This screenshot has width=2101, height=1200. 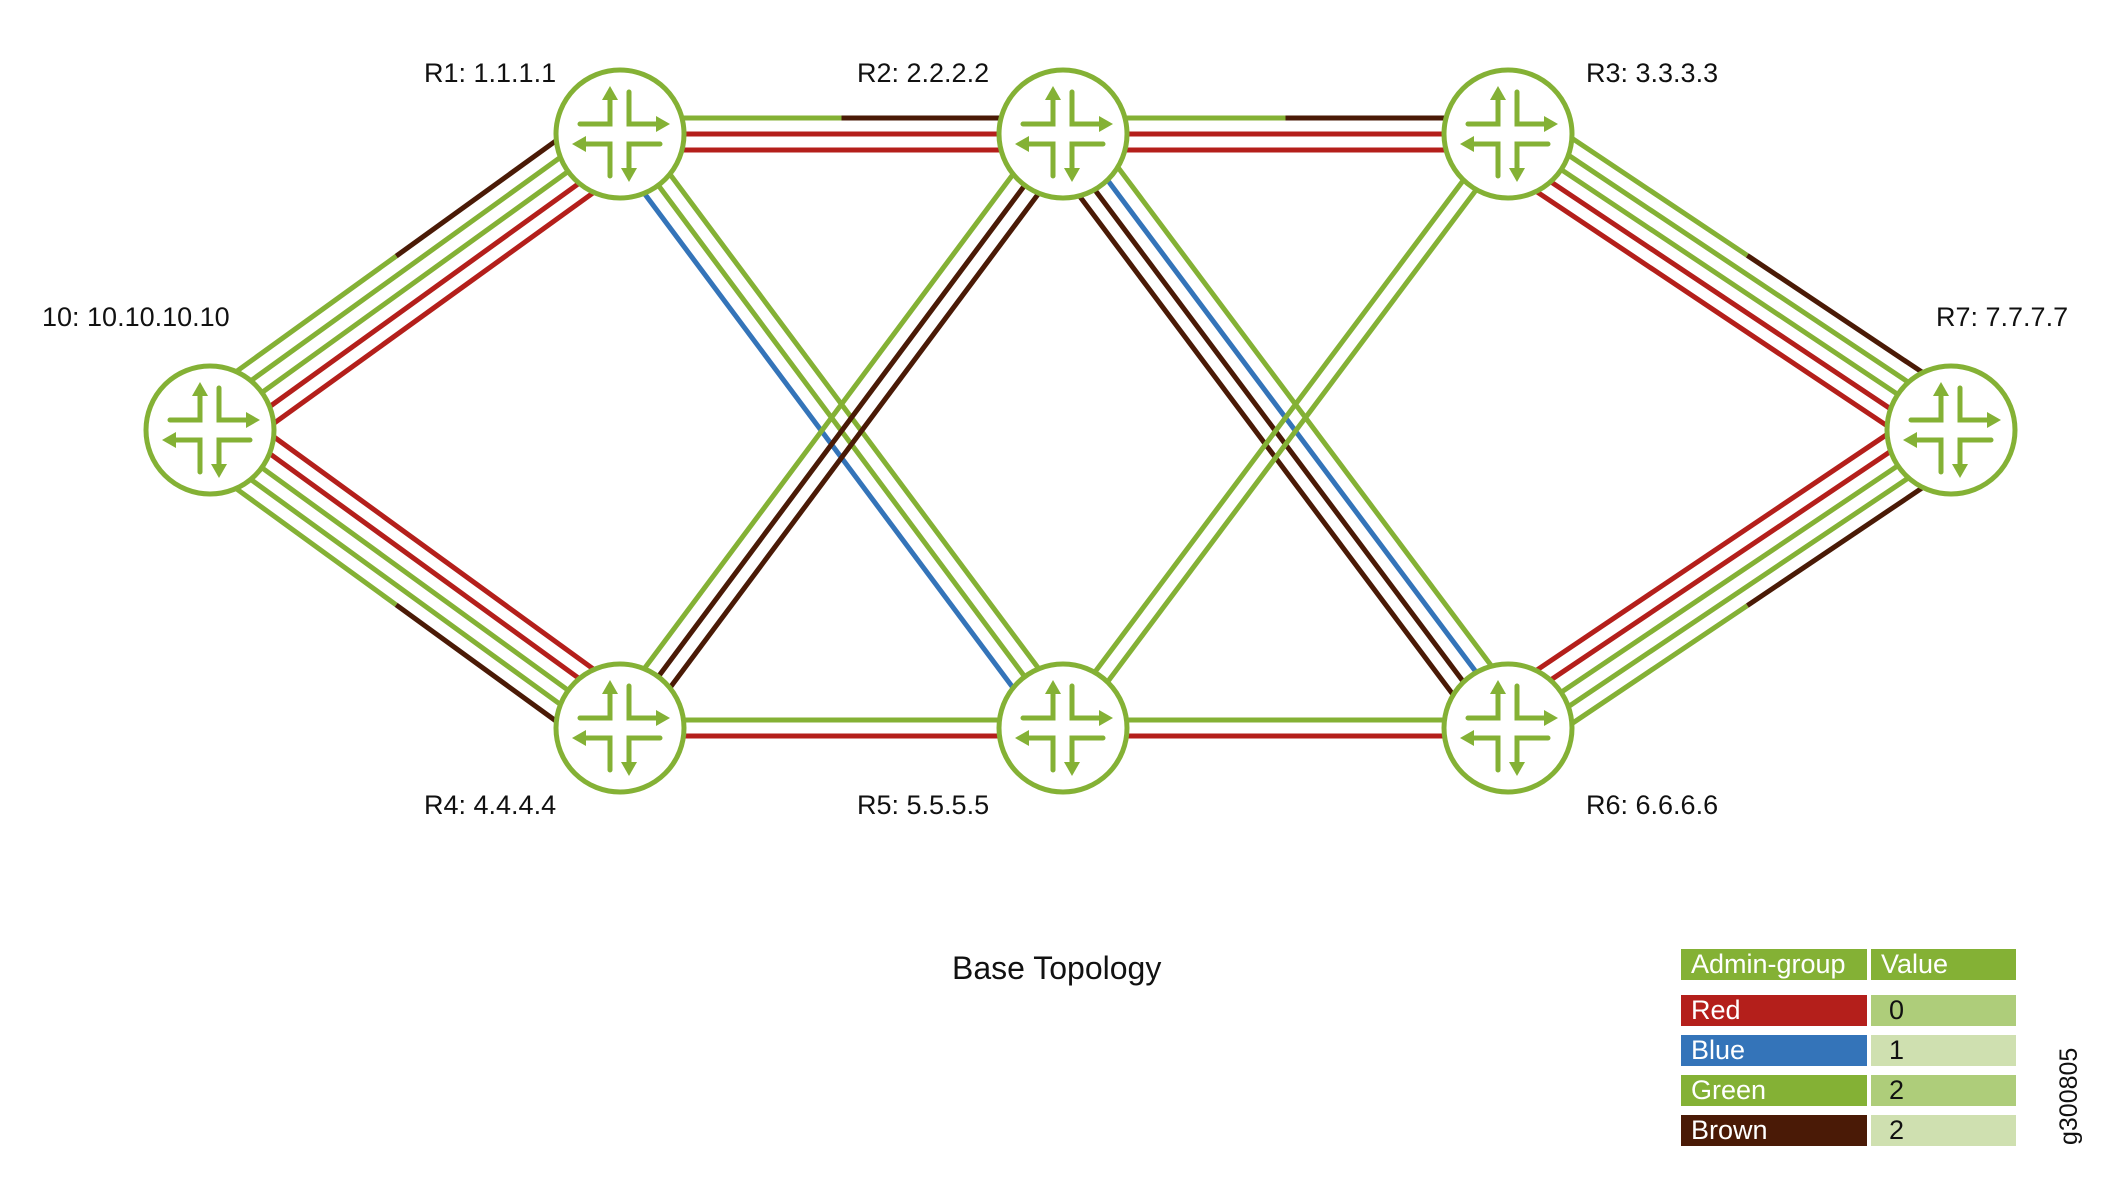 I want to click on legend-row-blue-name: Blue, so click(x=1774, y=1050).